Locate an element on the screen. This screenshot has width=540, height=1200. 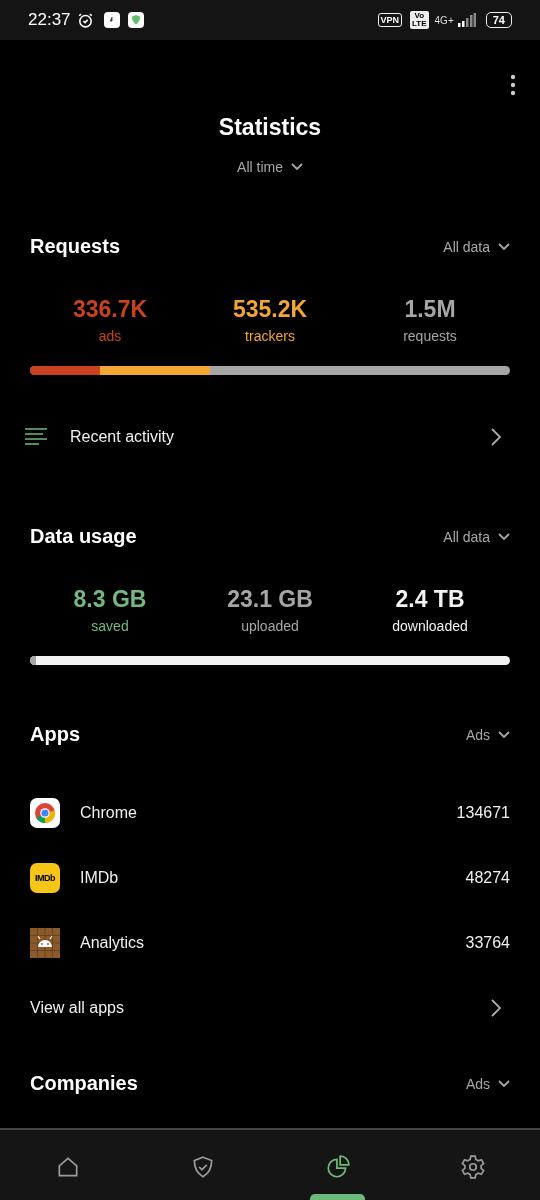
stat-label: saved is located at coordinates (110, 626).